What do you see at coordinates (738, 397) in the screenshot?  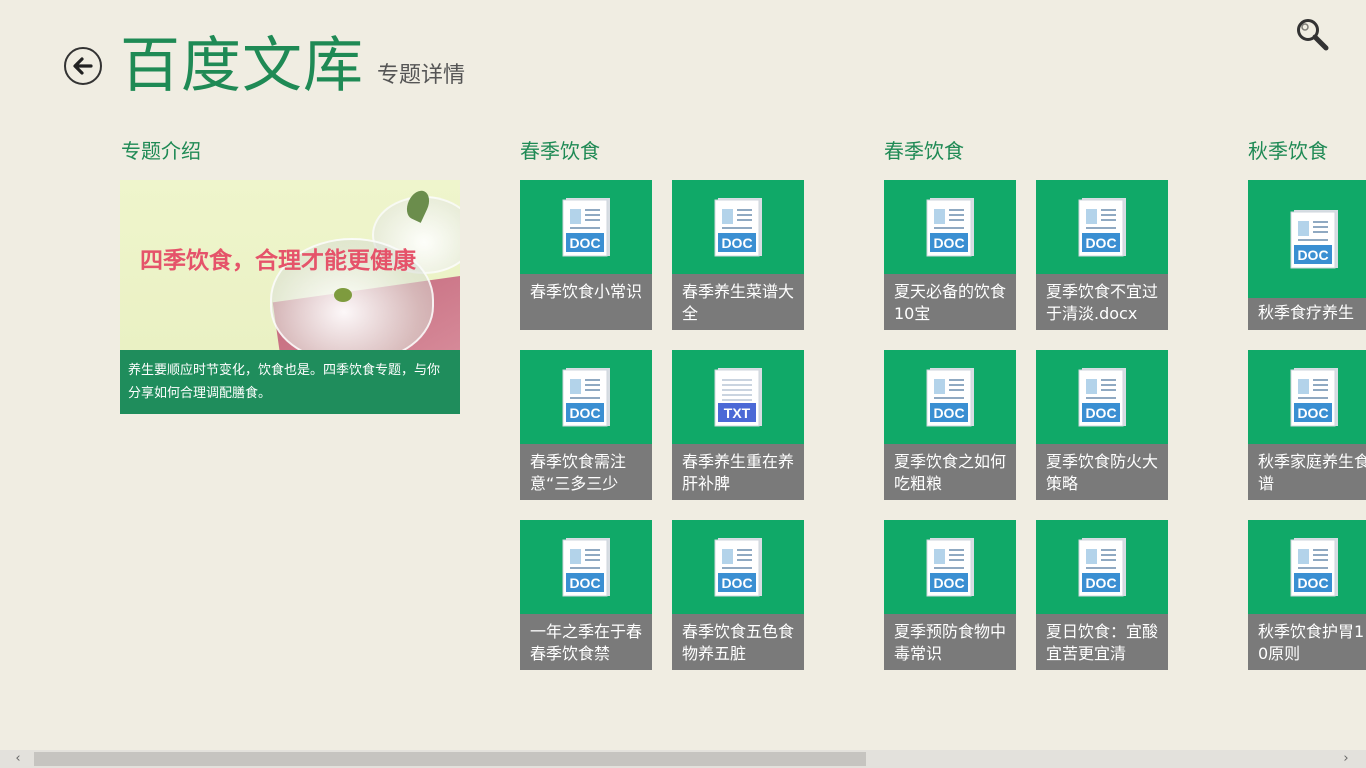 I see `txt-file-icon: TXT` at bounding box center [738, 397].